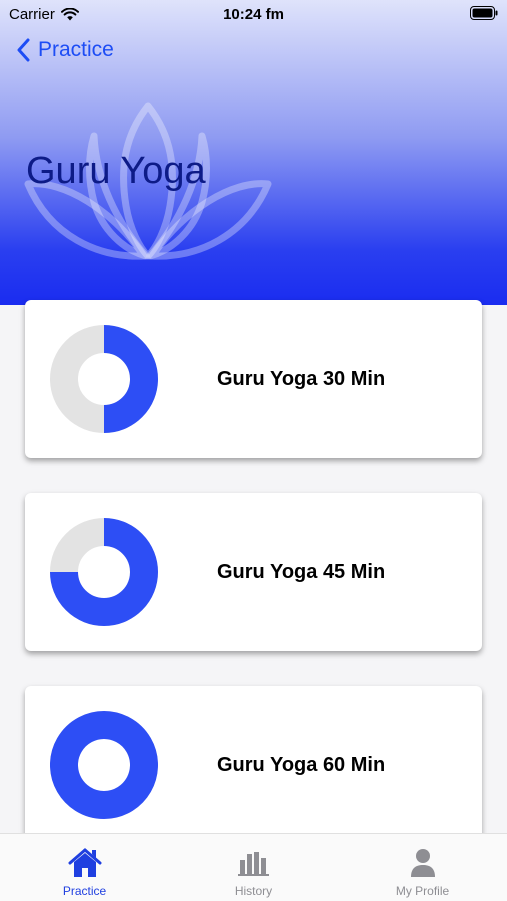 The height and width of the screenshot is (901, 507). I want to click on tab-history: History, so click(253, 867).